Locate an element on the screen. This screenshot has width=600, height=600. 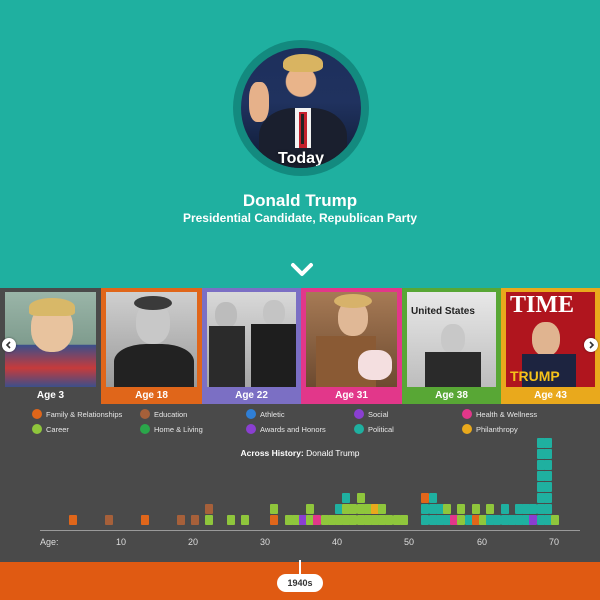
photo-baby is located at coordinates (375, 365).